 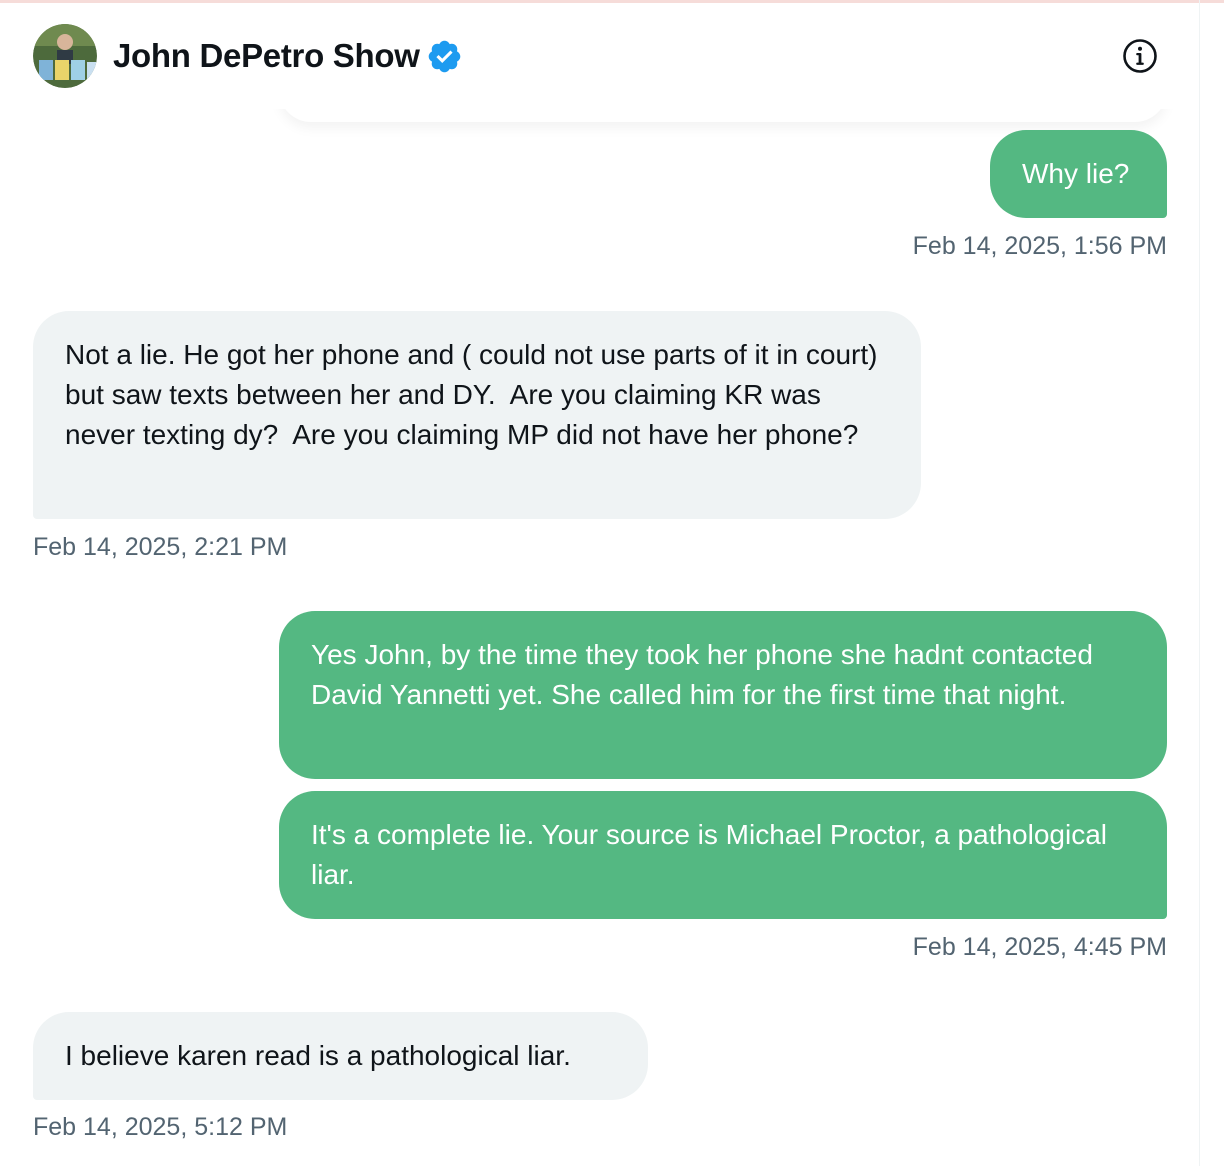 What do you see at coordinates (599, 56) in the screenshot?
I see `conversation-header: John DePetro Show` at bounding box center [599, 56].